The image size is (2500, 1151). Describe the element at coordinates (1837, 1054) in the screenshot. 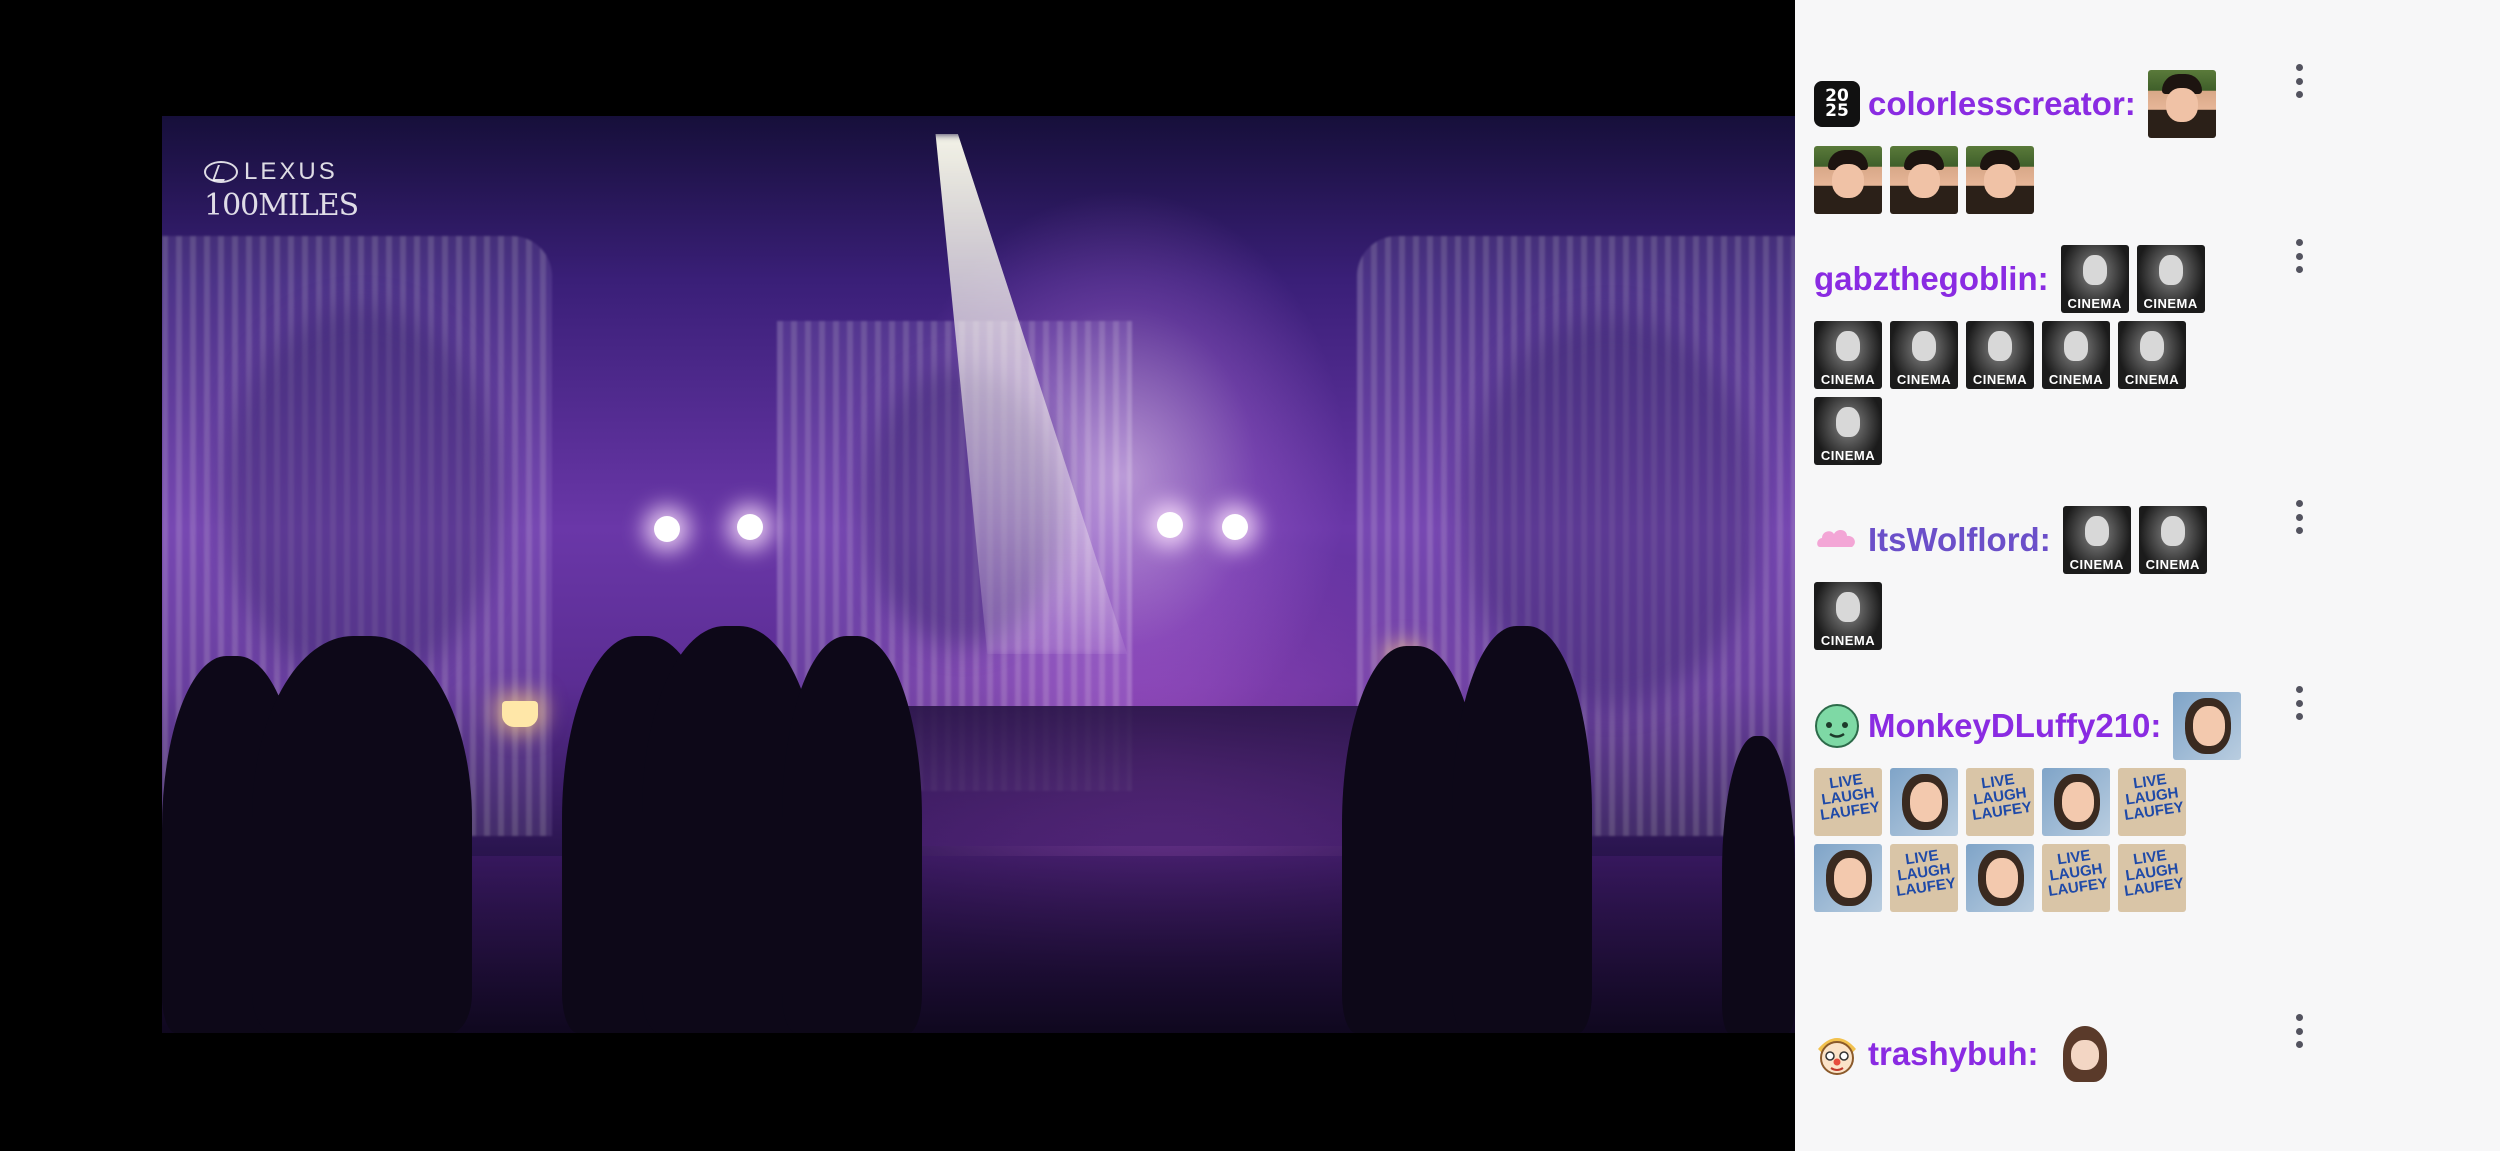

I see `clown-face-badge-icon` at that location.